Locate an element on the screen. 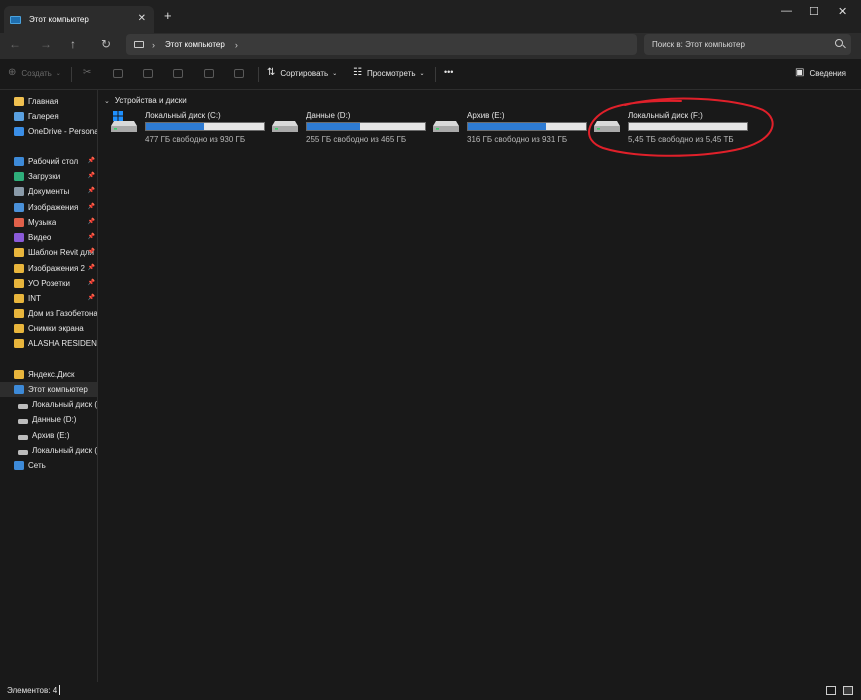 Image resolution: width=861 pixels, height=700 pixels. sidebar-item: Дом из Газобетона is located at coordinates (48, 313).